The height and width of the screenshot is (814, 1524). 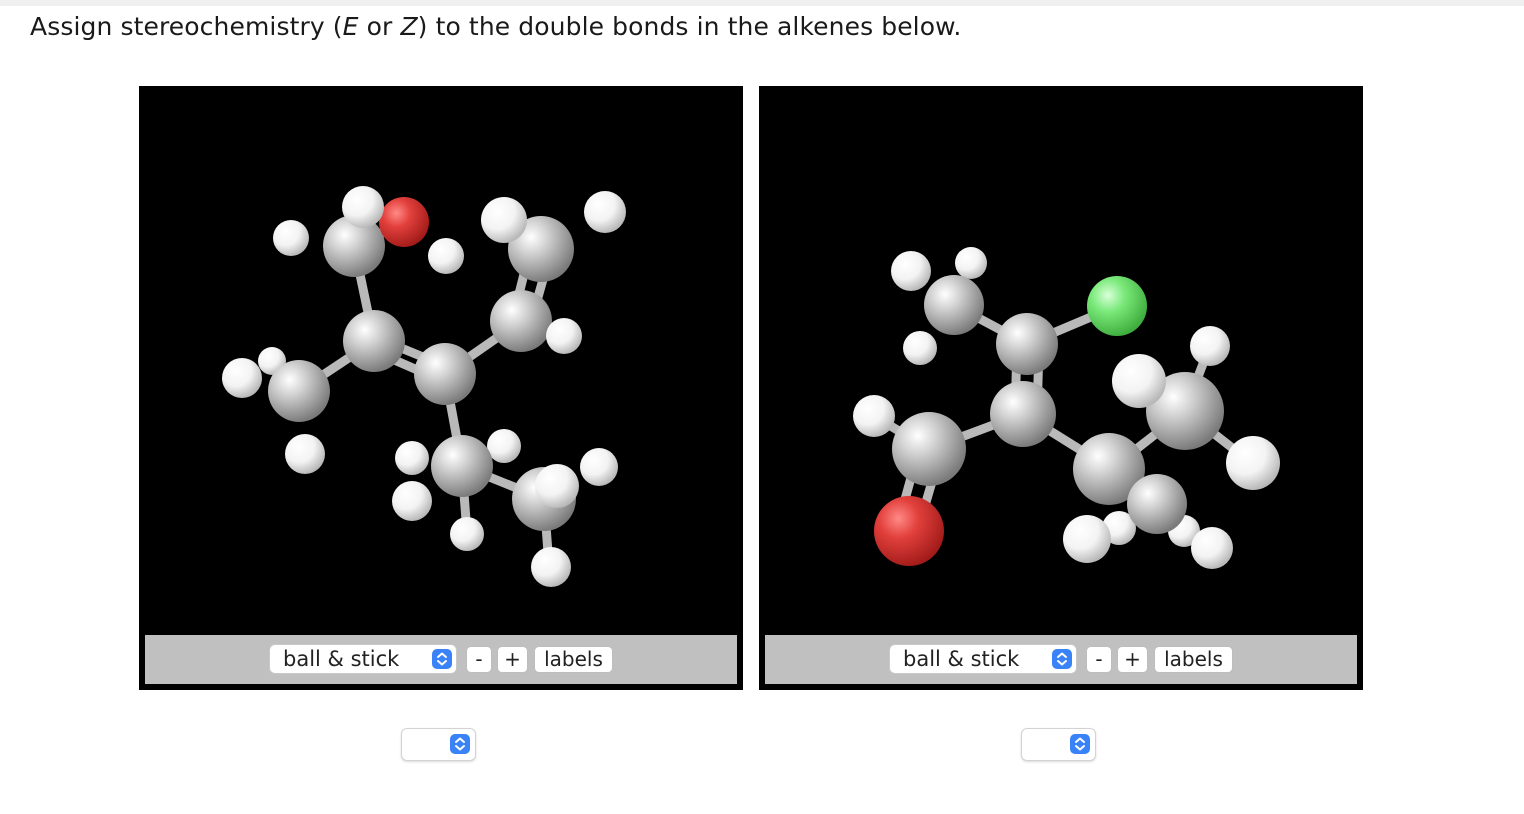 I want to click on viewer-2-zoom-in-button: +, so click(x=1132, y=659).